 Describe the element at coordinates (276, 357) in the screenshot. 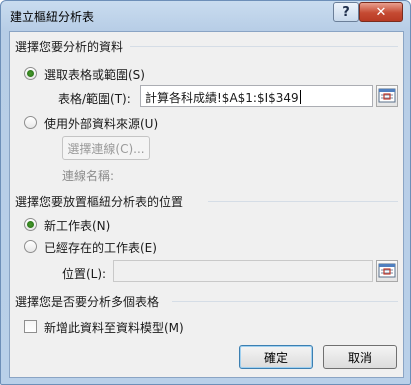

I see `ok-button: 確定` at that location.